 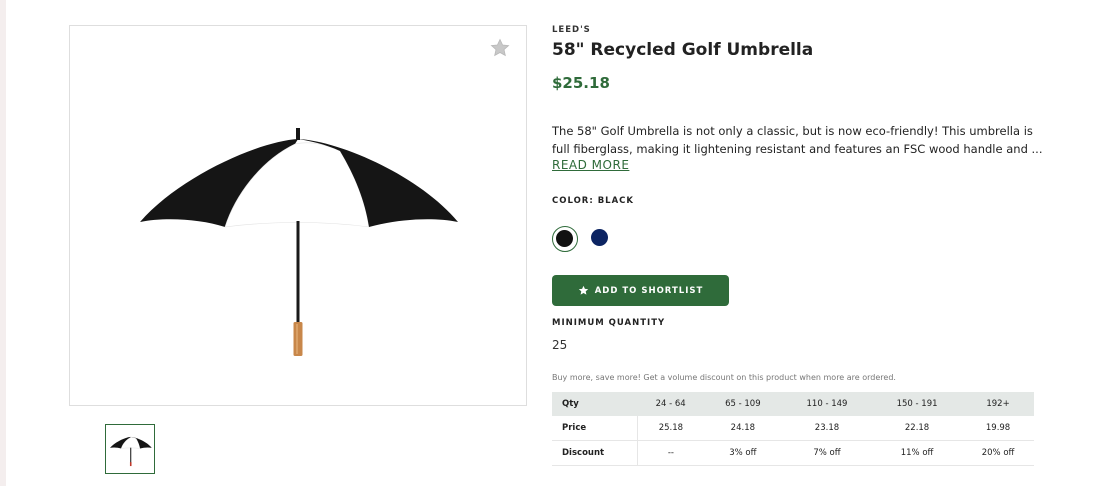 I want to click on color-swatch-navy, so click(x=601, y=239).